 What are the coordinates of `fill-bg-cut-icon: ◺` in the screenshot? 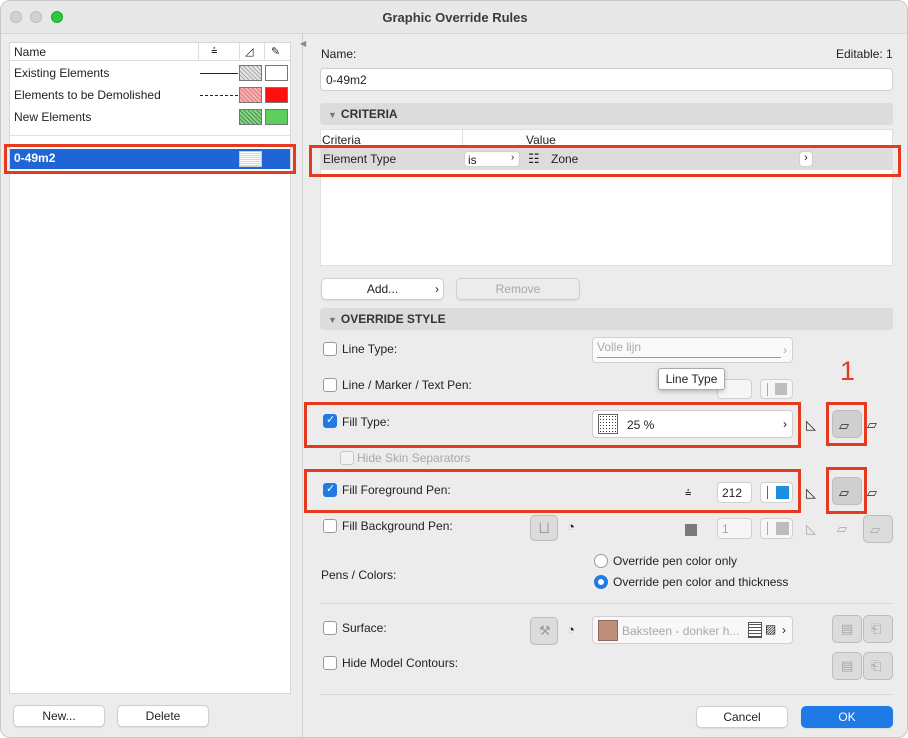 It's located at (811, 529).